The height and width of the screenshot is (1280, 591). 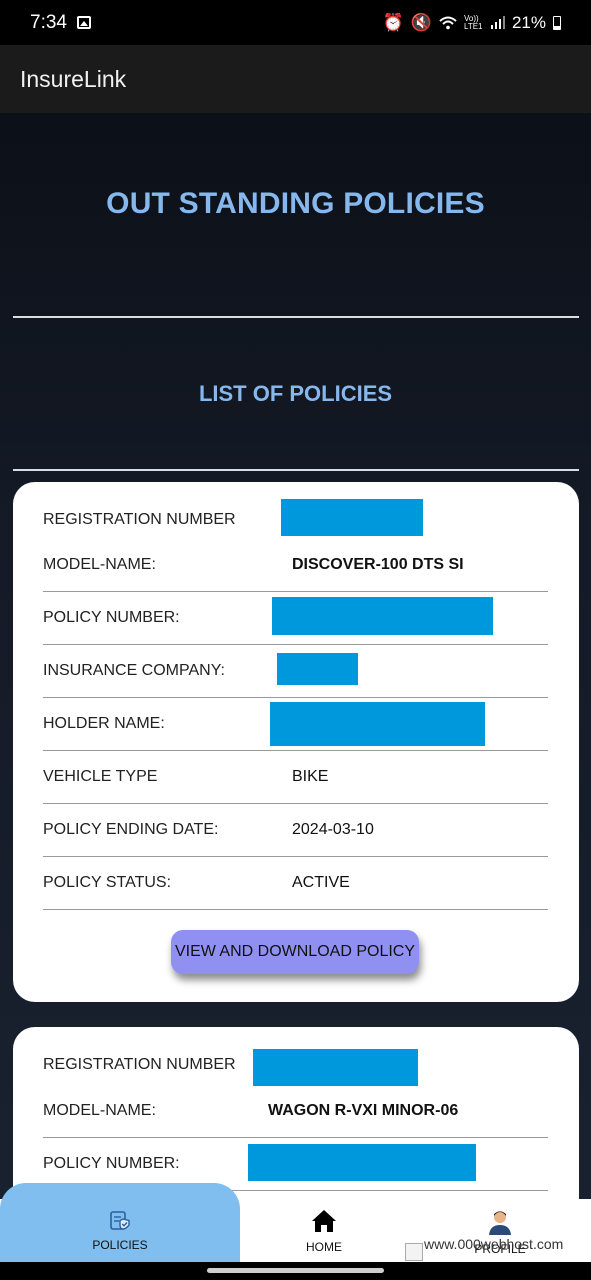 I want to click on battery-icon, so click(x=557, y=22).